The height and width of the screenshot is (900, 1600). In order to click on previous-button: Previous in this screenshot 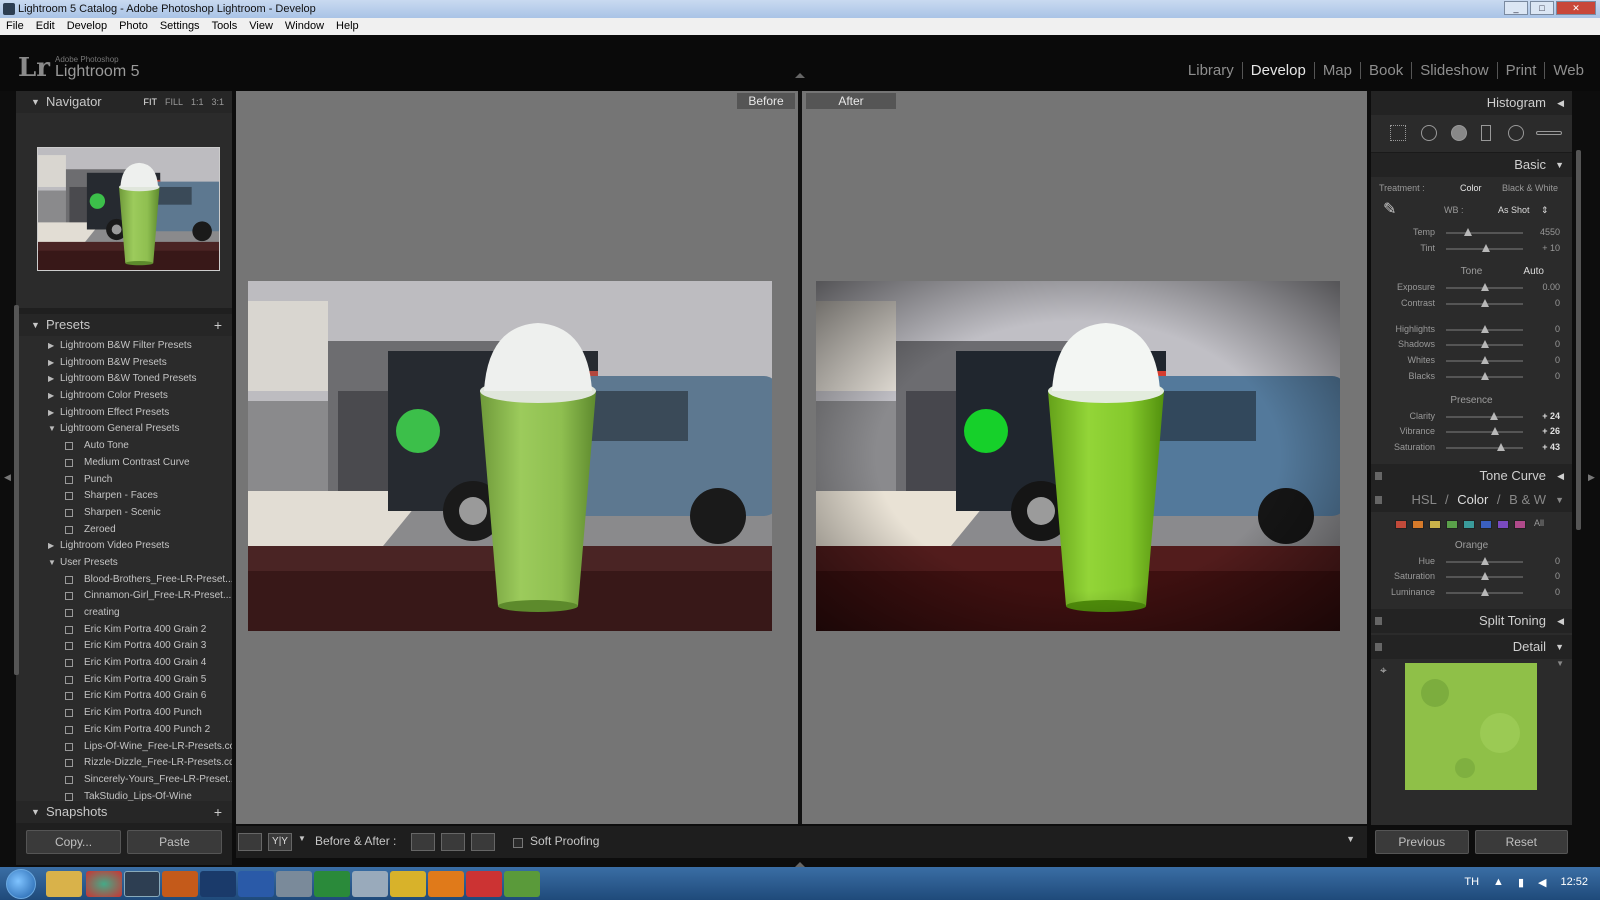, I will do `click(1422, 842)`.